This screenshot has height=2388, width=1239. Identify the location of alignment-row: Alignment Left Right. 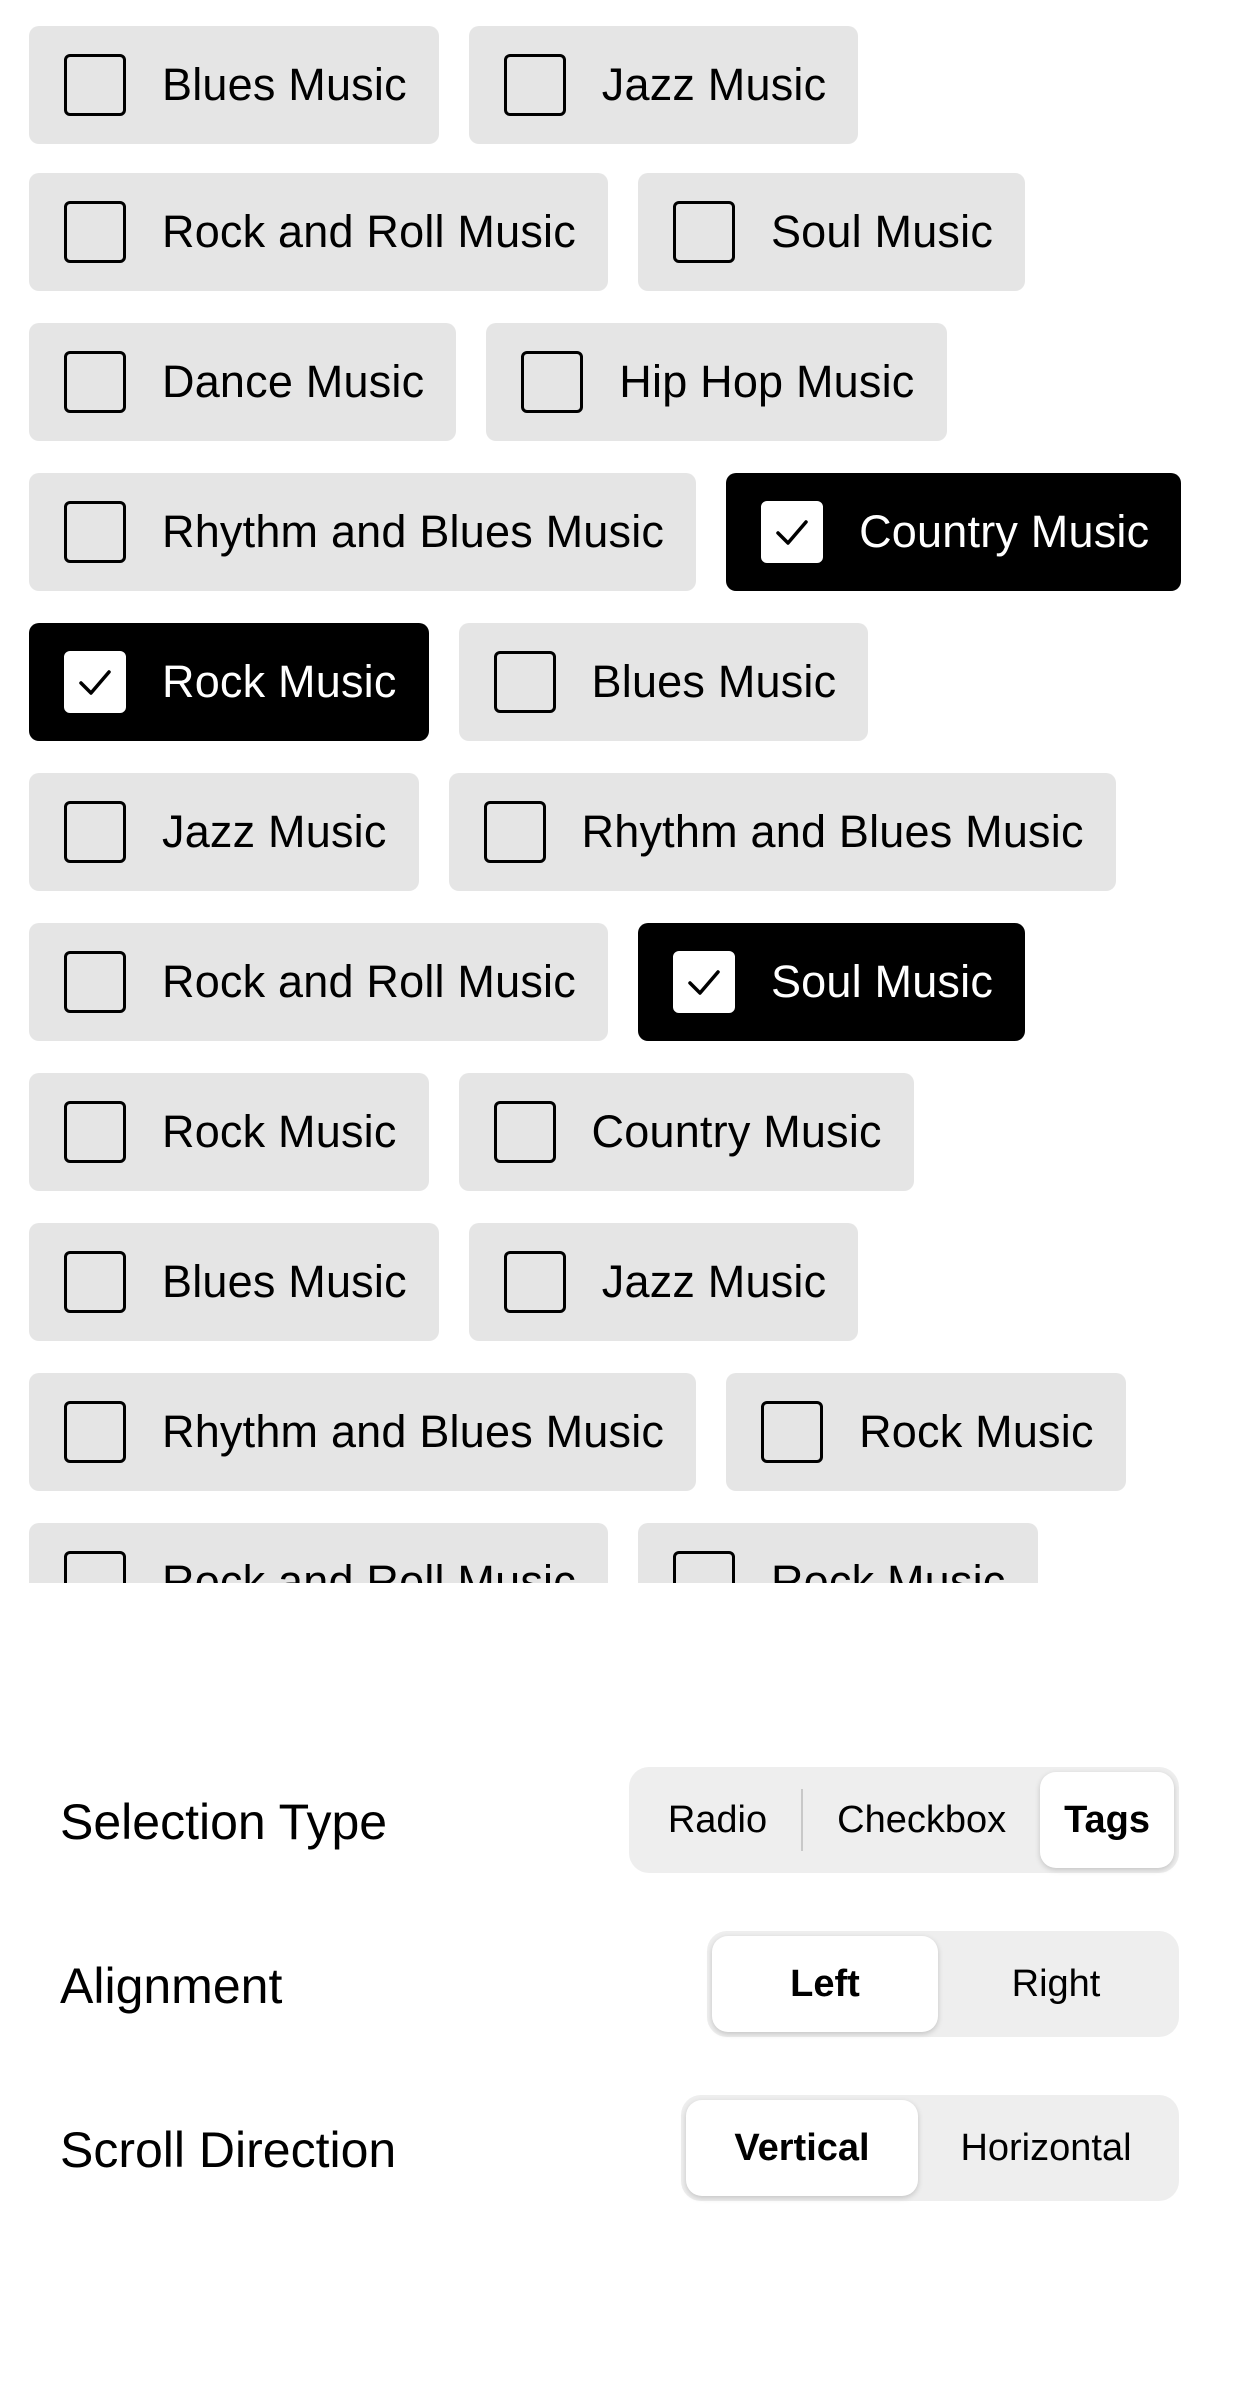
(619, 1986).